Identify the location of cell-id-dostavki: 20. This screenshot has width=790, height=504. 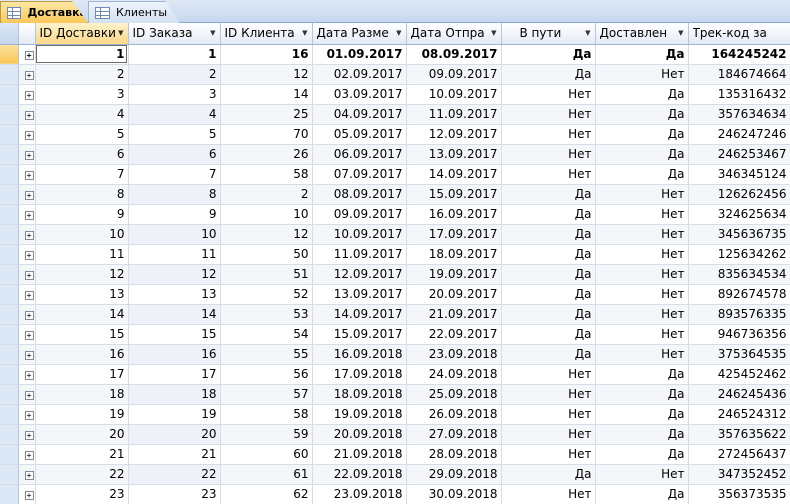
(82, 434).